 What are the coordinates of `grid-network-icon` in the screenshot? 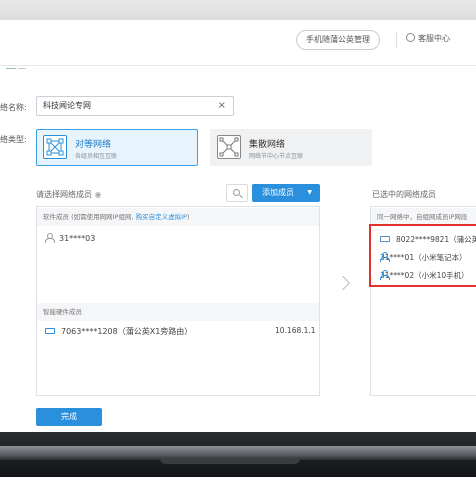 It's located at (55, 147).